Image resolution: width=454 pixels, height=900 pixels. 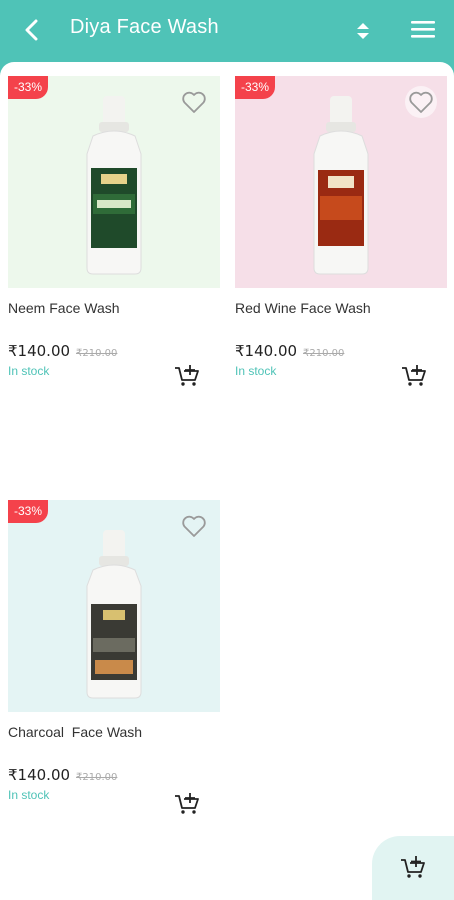 I want to click on cart-fab-button, so click(x=413, y=868).